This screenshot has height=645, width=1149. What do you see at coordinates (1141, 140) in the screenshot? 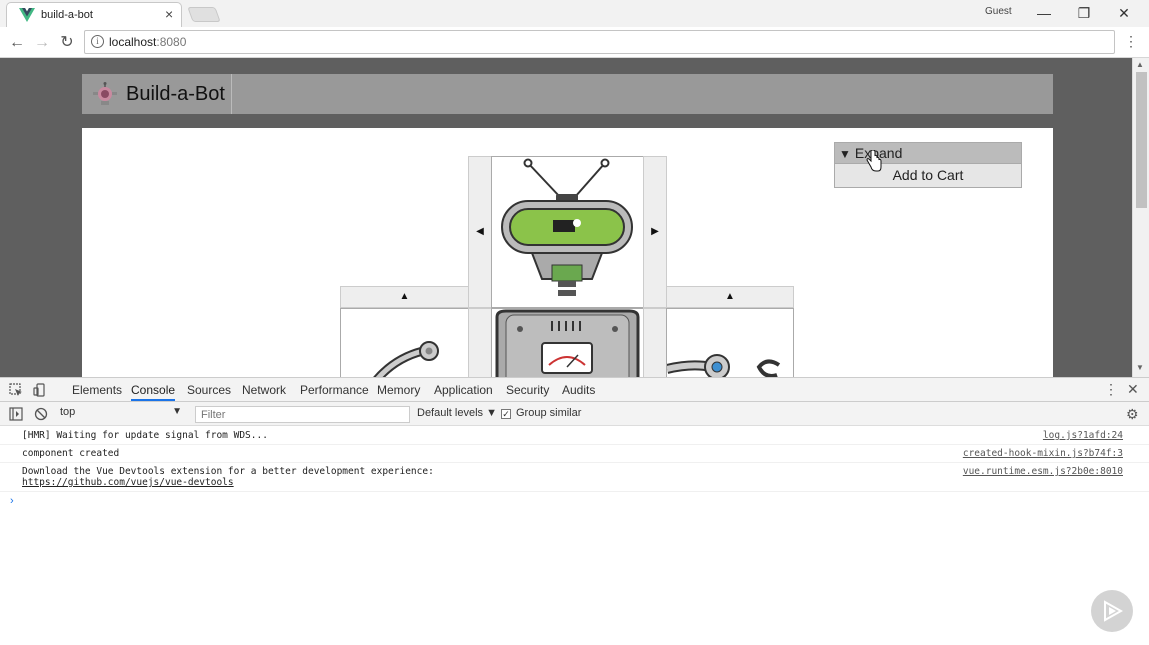
I see `scrollbar-thumb` at bounding box center [1141, 140].